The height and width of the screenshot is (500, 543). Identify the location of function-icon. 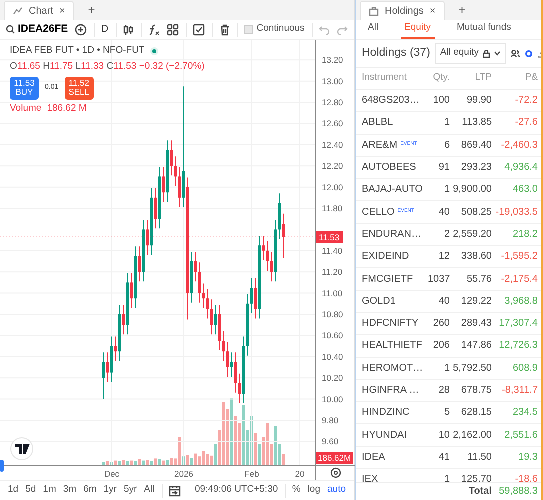
(154, 30).